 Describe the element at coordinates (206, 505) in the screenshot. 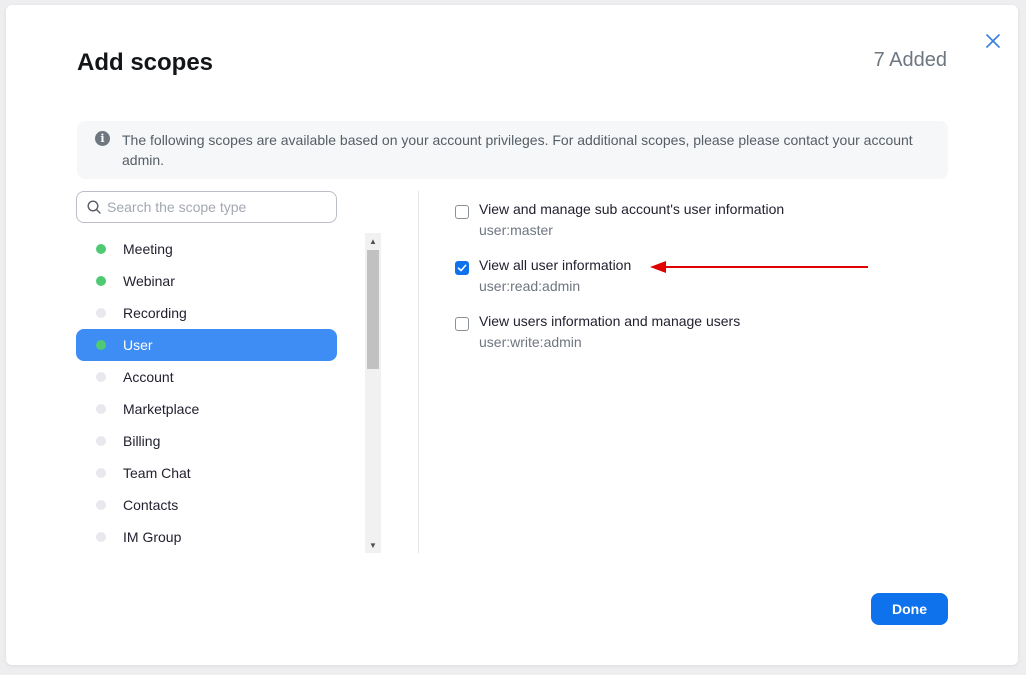

I see `category-item-contacts: Contacts` at that location.